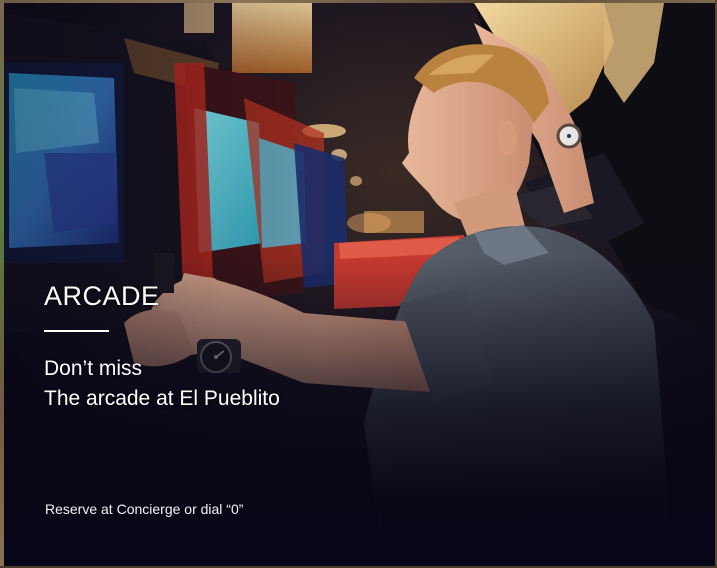 The width and height of the screenshot is (717, 568). What do you see at coordinates (162, 398) in the screenshot?
I see `subtitle-line-2: The arcade at El Pueblito` at bounding box center [162, 398].